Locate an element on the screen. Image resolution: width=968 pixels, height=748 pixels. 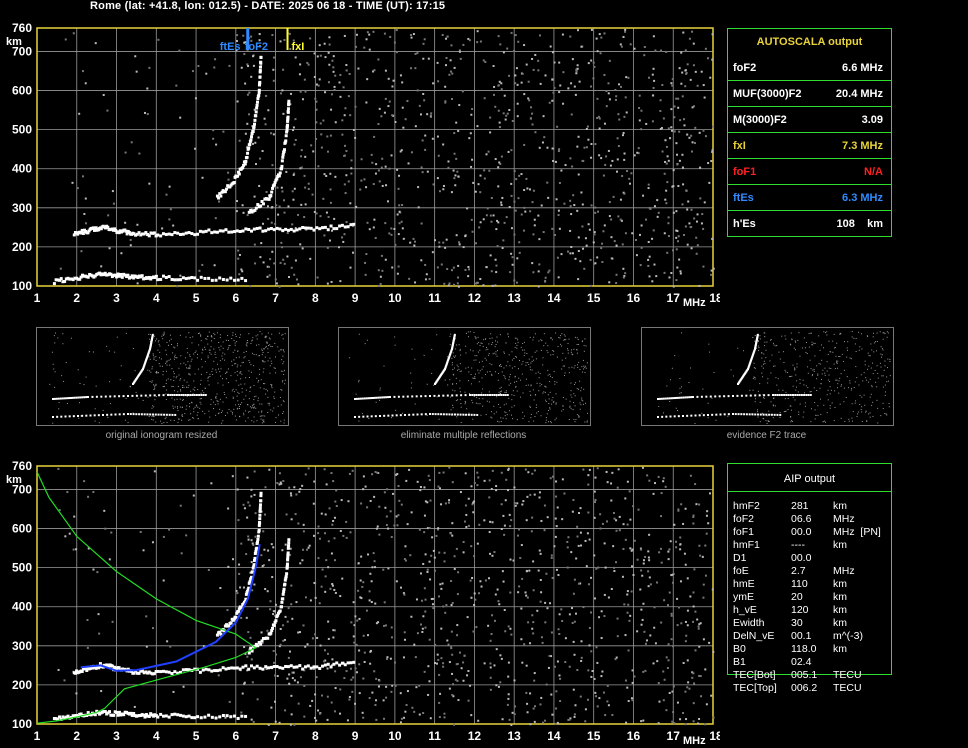
x-tick-label: 15 is located at coordinates (594, 736).